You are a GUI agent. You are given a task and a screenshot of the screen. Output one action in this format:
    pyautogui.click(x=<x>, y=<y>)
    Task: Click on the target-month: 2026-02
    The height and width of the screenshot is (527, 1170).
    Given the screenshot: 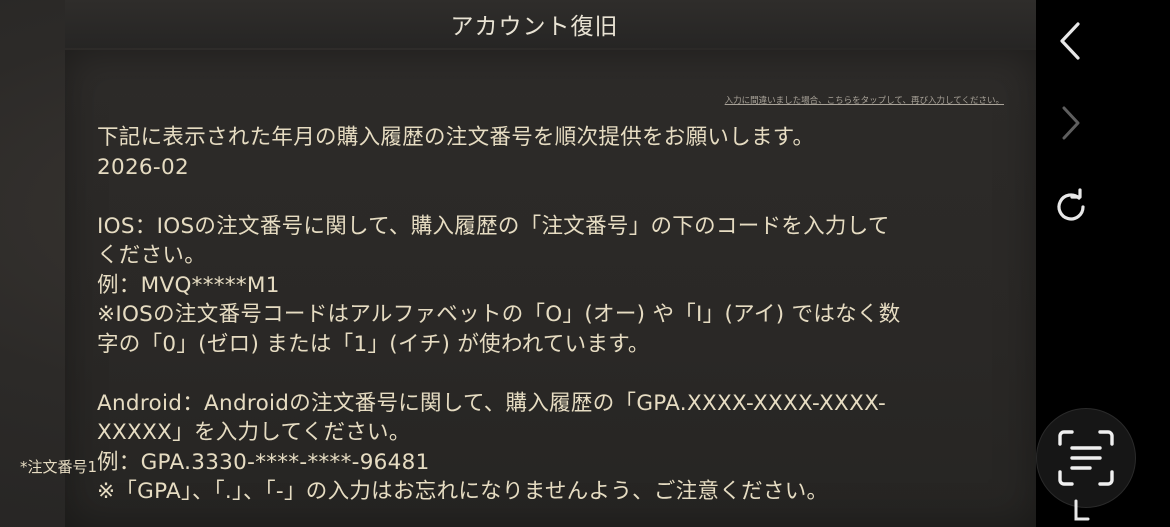 What is the action you would take?
    pyautogui.click(x=143, y=167)
    